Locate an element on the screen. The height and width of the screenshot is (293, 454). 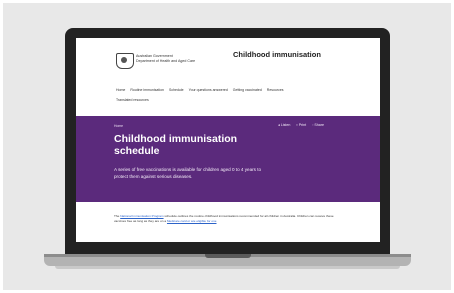
breadcrumb: Home is located at coordinates (118, 126).